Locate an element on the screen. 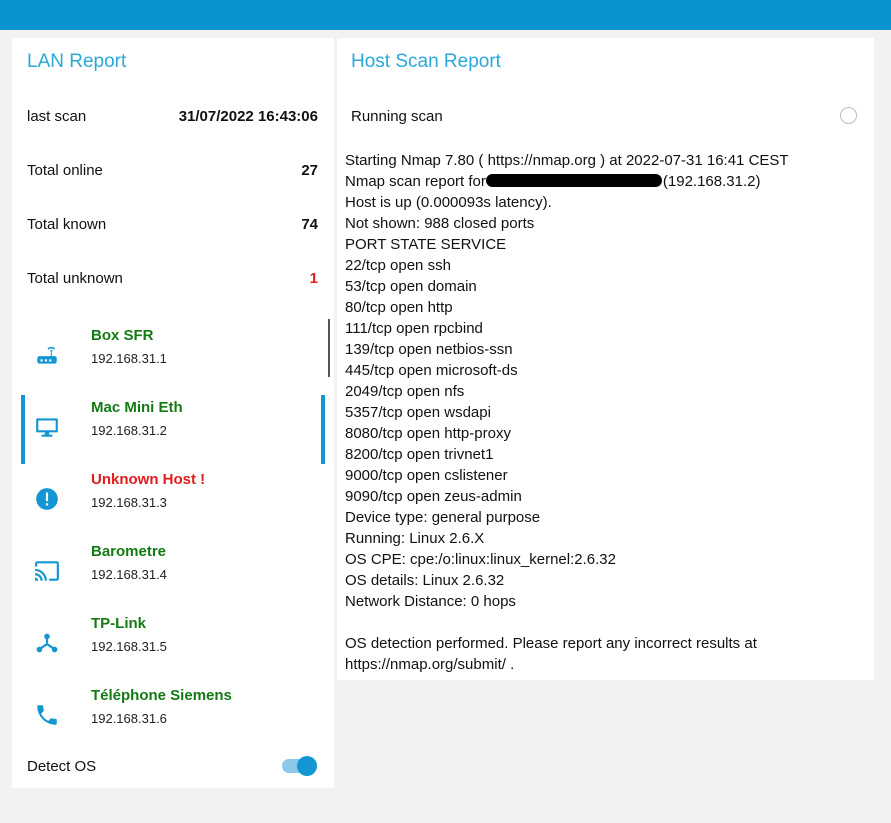 The image size is (891, 823). host-ip: 192.168.31.4 is located at coordinates (129, 574).